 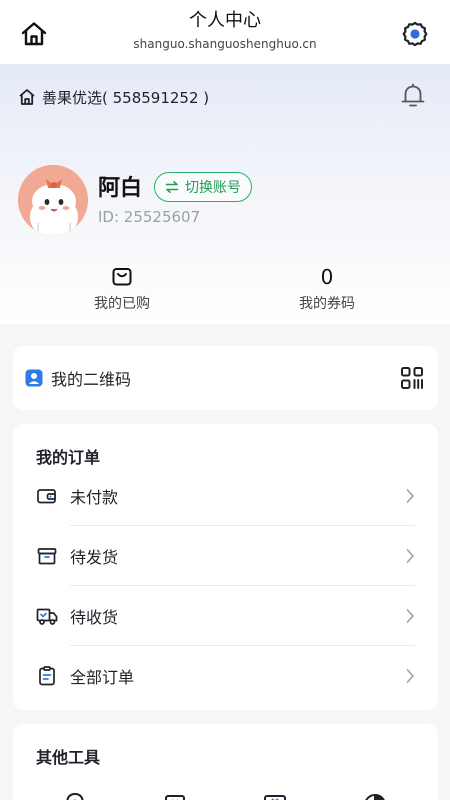 I want to click on gear-icon, so click(x=415, y=34).